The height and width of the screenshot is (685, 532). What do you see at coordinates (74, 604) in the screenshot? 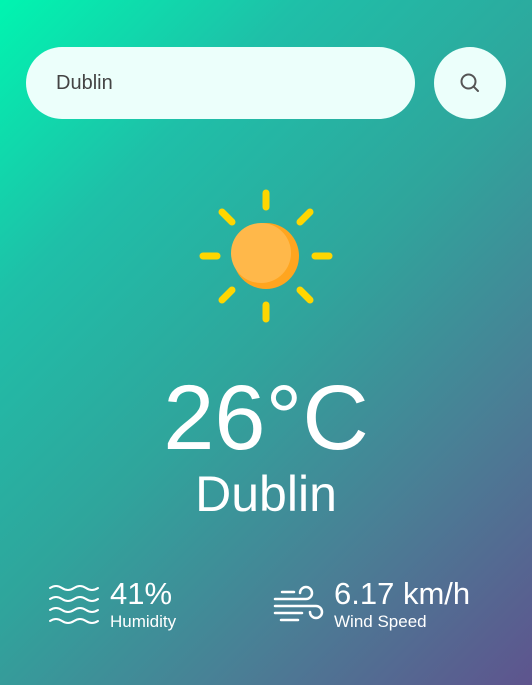
I see `humidity-waves-icon` at bounding box center [74, 604].